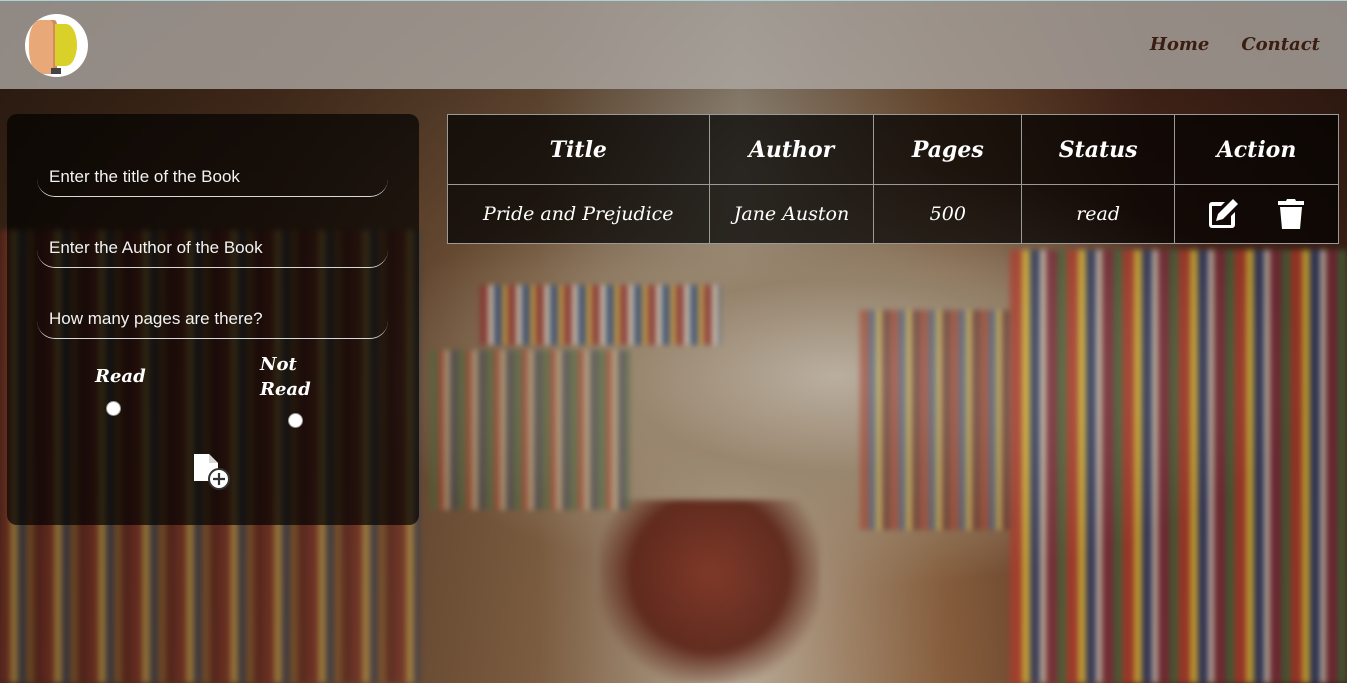 The height and width of the screenshot is (683, 1347). What do you see at coordinates (948, 214) in the screenshot?
I see `cell-pages: 500` at bounding box center [948, 214].